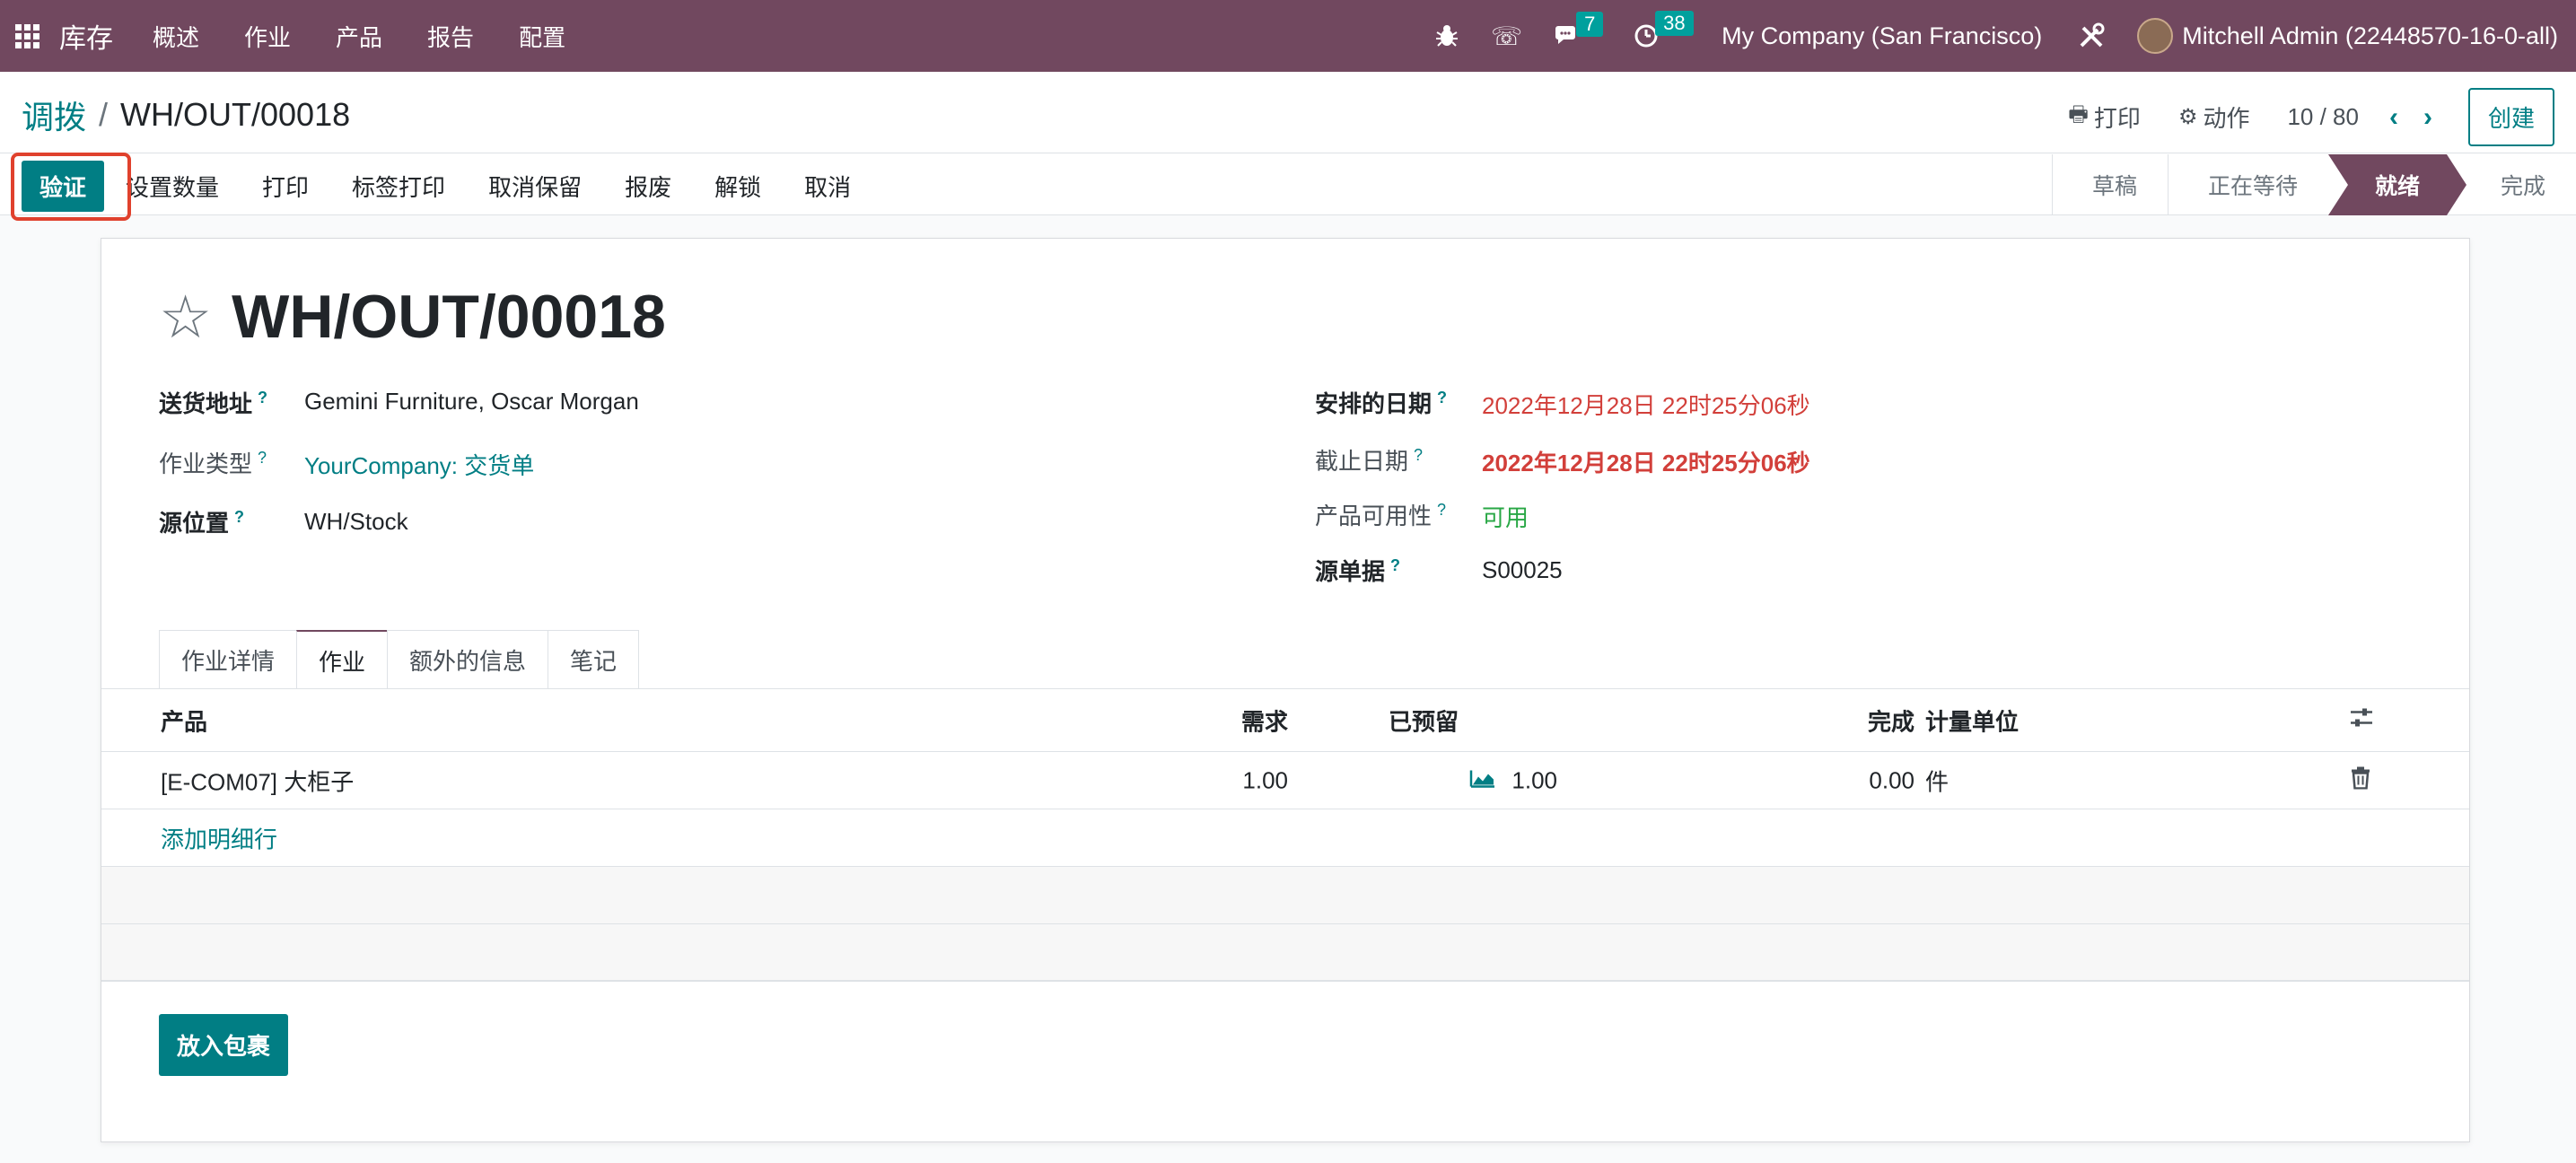  What do you see at coordinates (71, 187) in the screenshot?
I see `validate-highlight-box` at bounding box center [71, 187].